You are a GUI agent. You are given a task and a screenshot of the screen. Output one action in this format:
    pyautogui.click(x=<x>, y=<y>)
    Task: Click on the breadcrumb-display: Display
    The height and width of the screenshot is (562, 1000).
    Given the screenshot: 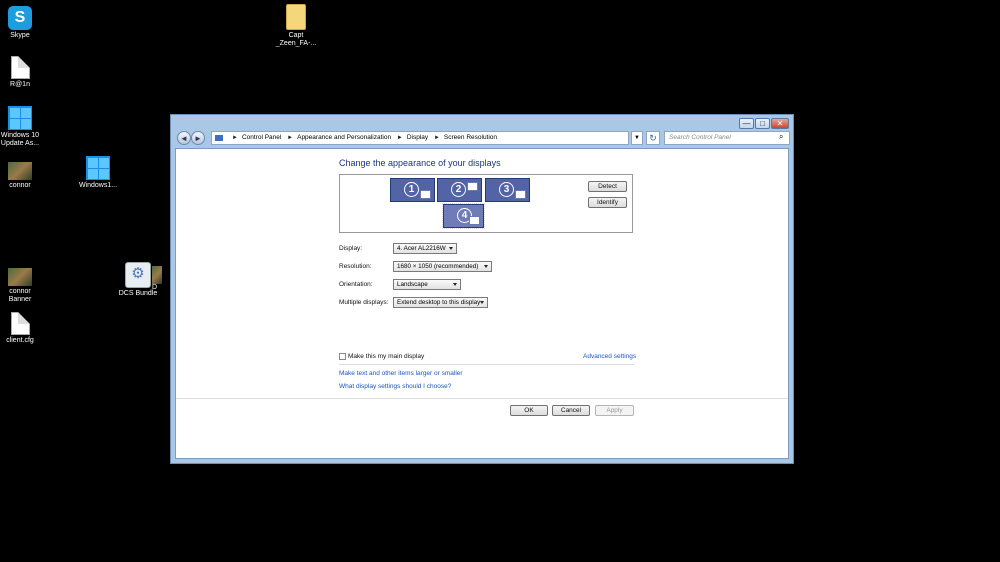 What is the action you would take?
    pyautogui.click(x=417, y=137)
    